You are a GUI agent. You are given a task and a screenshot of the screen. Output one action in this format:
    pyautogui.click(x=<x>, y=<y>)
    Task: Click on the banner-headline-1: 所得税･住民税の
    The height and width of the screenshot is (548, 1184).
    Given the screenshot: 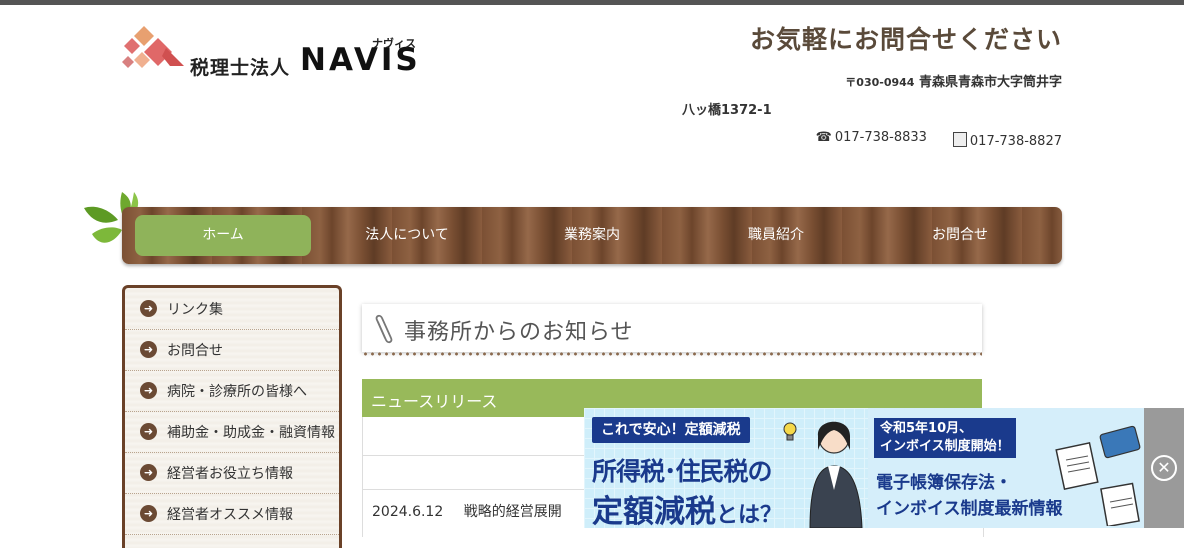 What is the action you would take?
    pyautogui.click(x=682, y=471)
    